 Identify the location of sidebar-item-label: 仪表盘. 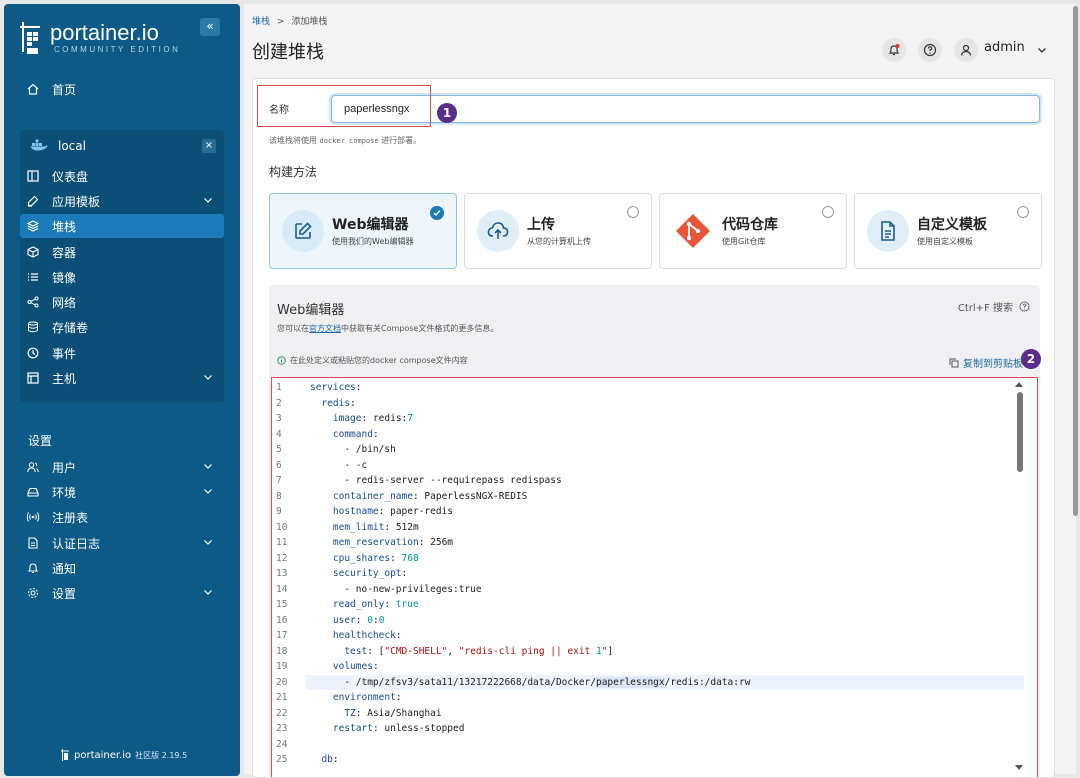
(70, 176).